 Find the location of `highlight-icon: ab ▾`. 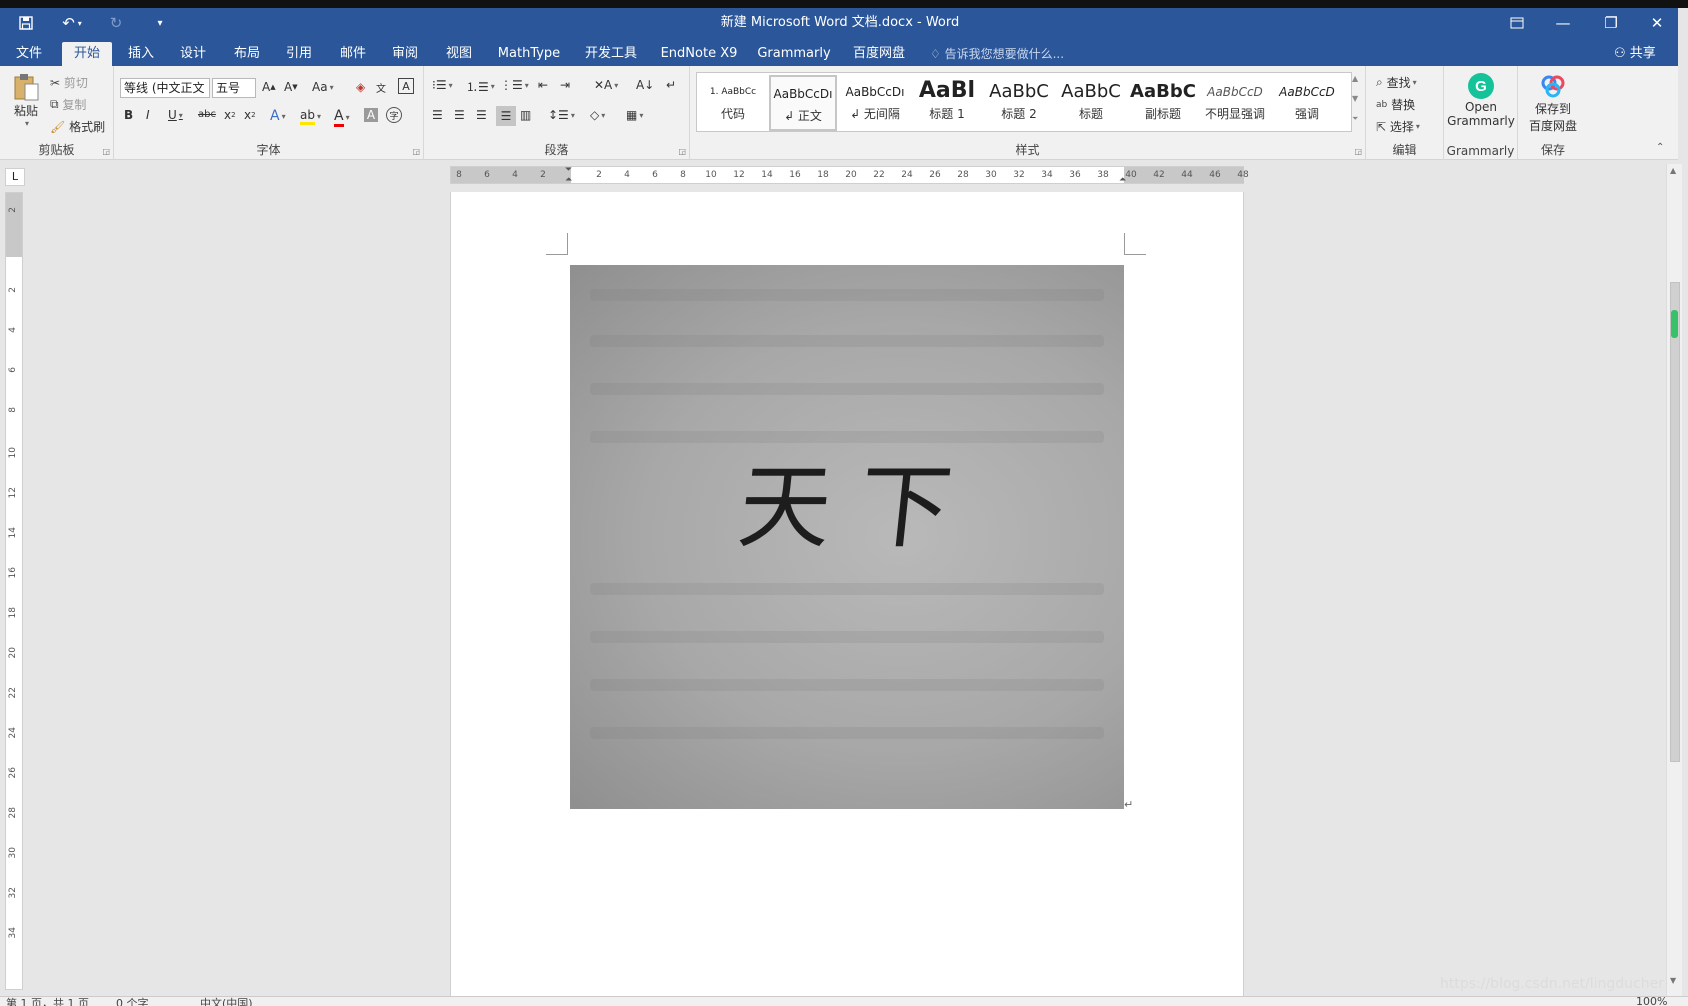

highlight-icon: ab ▾ is located at coordinates (310, 116).